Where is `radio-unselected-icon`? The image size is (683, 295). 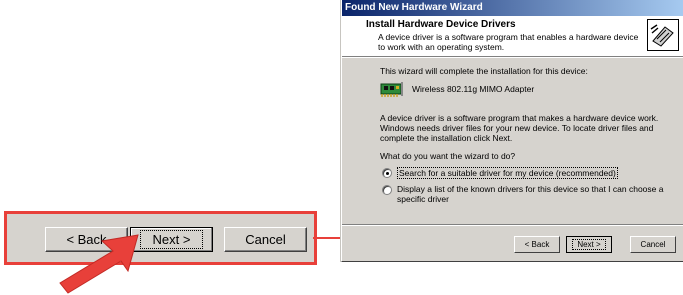
radio-unselected-icon is located at coordinates (387, 190).